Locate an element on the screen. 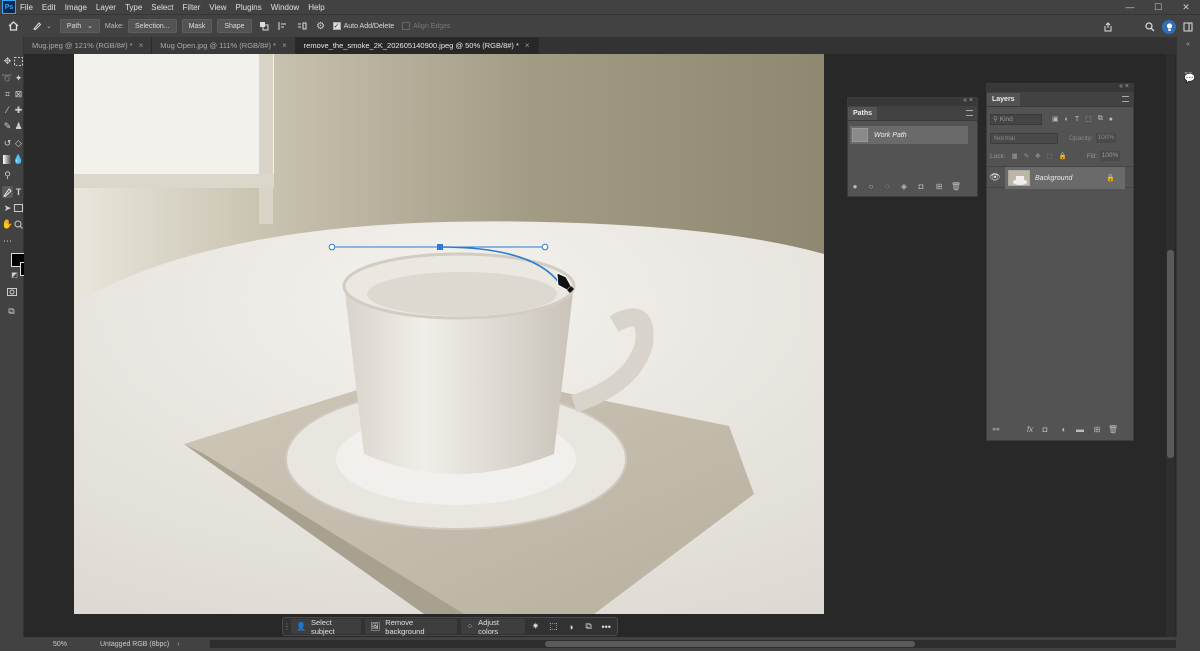 Image resolution: width=1200 pixels, height=651 pixels. delete-layer-icon: 🗑 is located at coordinates (1113, 429).